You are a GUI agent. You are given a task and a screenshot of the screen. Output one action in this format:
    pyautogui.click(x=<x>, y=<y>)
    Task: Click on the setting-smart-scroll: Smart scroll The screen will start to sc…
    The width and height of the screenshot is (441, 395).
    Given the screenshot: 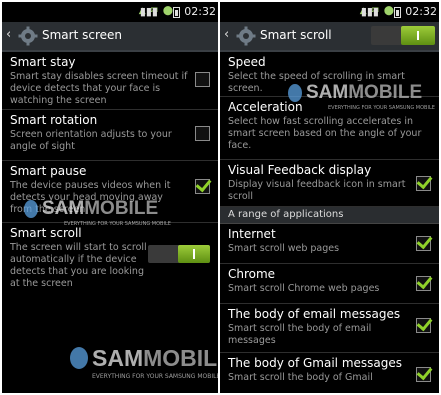 What is the action you would take?
    pyautogui.click(x=110, y=259)
    